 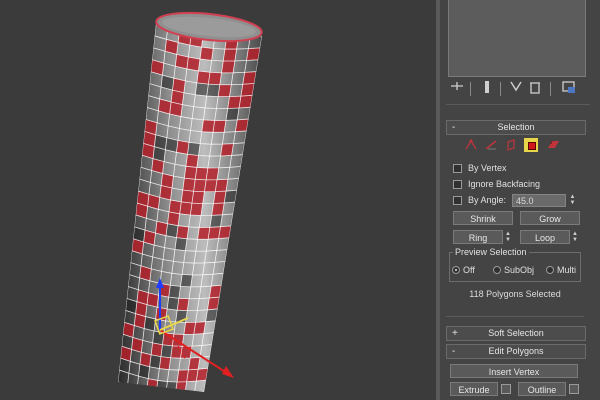 What do you see at coordinates (487, 89) in the screenshot?
I see `show-end-result-icon` at bounding box center [487, 89].